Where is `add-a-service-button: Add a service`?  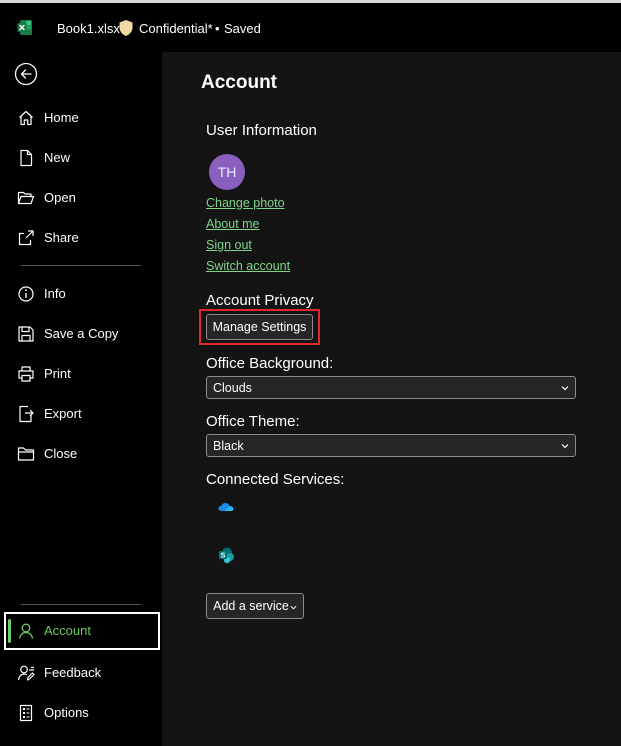
add-a-service-button: Add a service is located at coordinates (255, 606).